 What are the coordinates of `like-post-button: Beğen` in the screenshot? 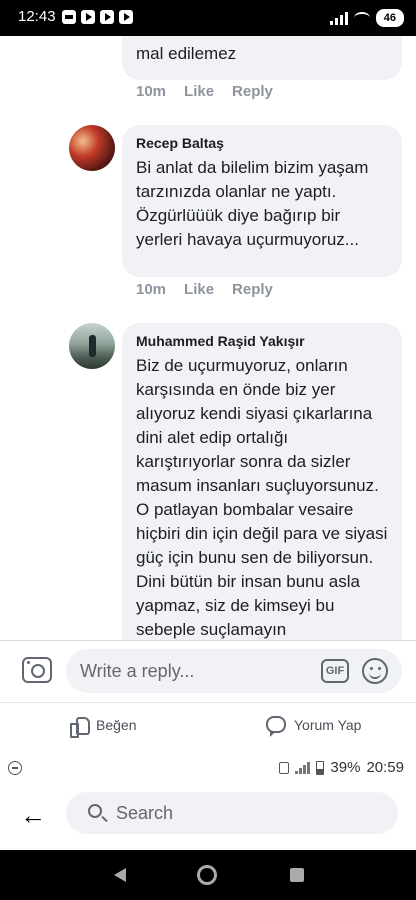 It's located at (103, 727).